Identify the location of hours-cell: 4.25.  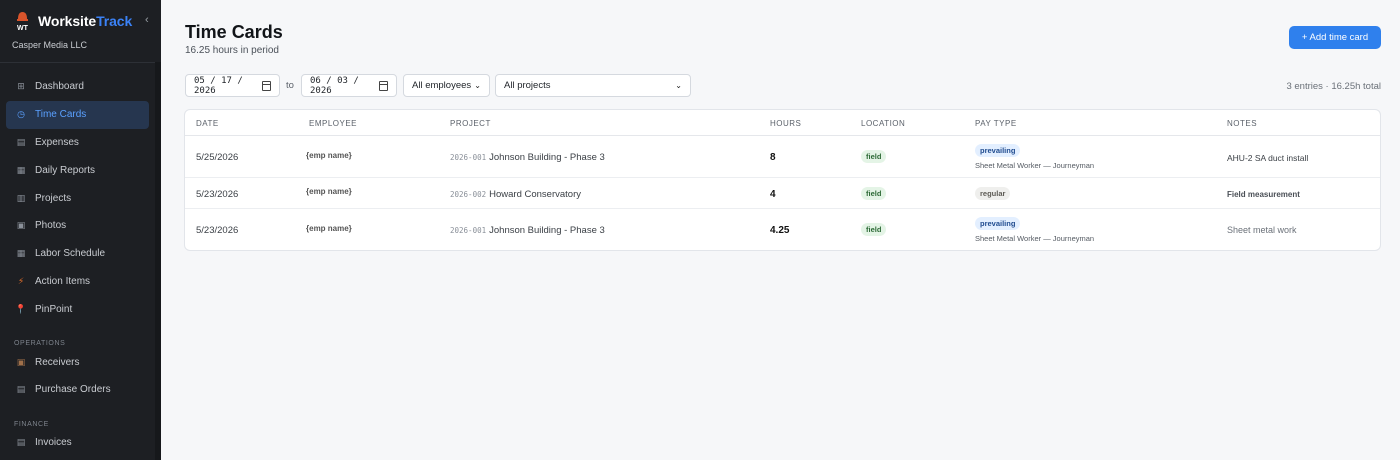
(780, 230).